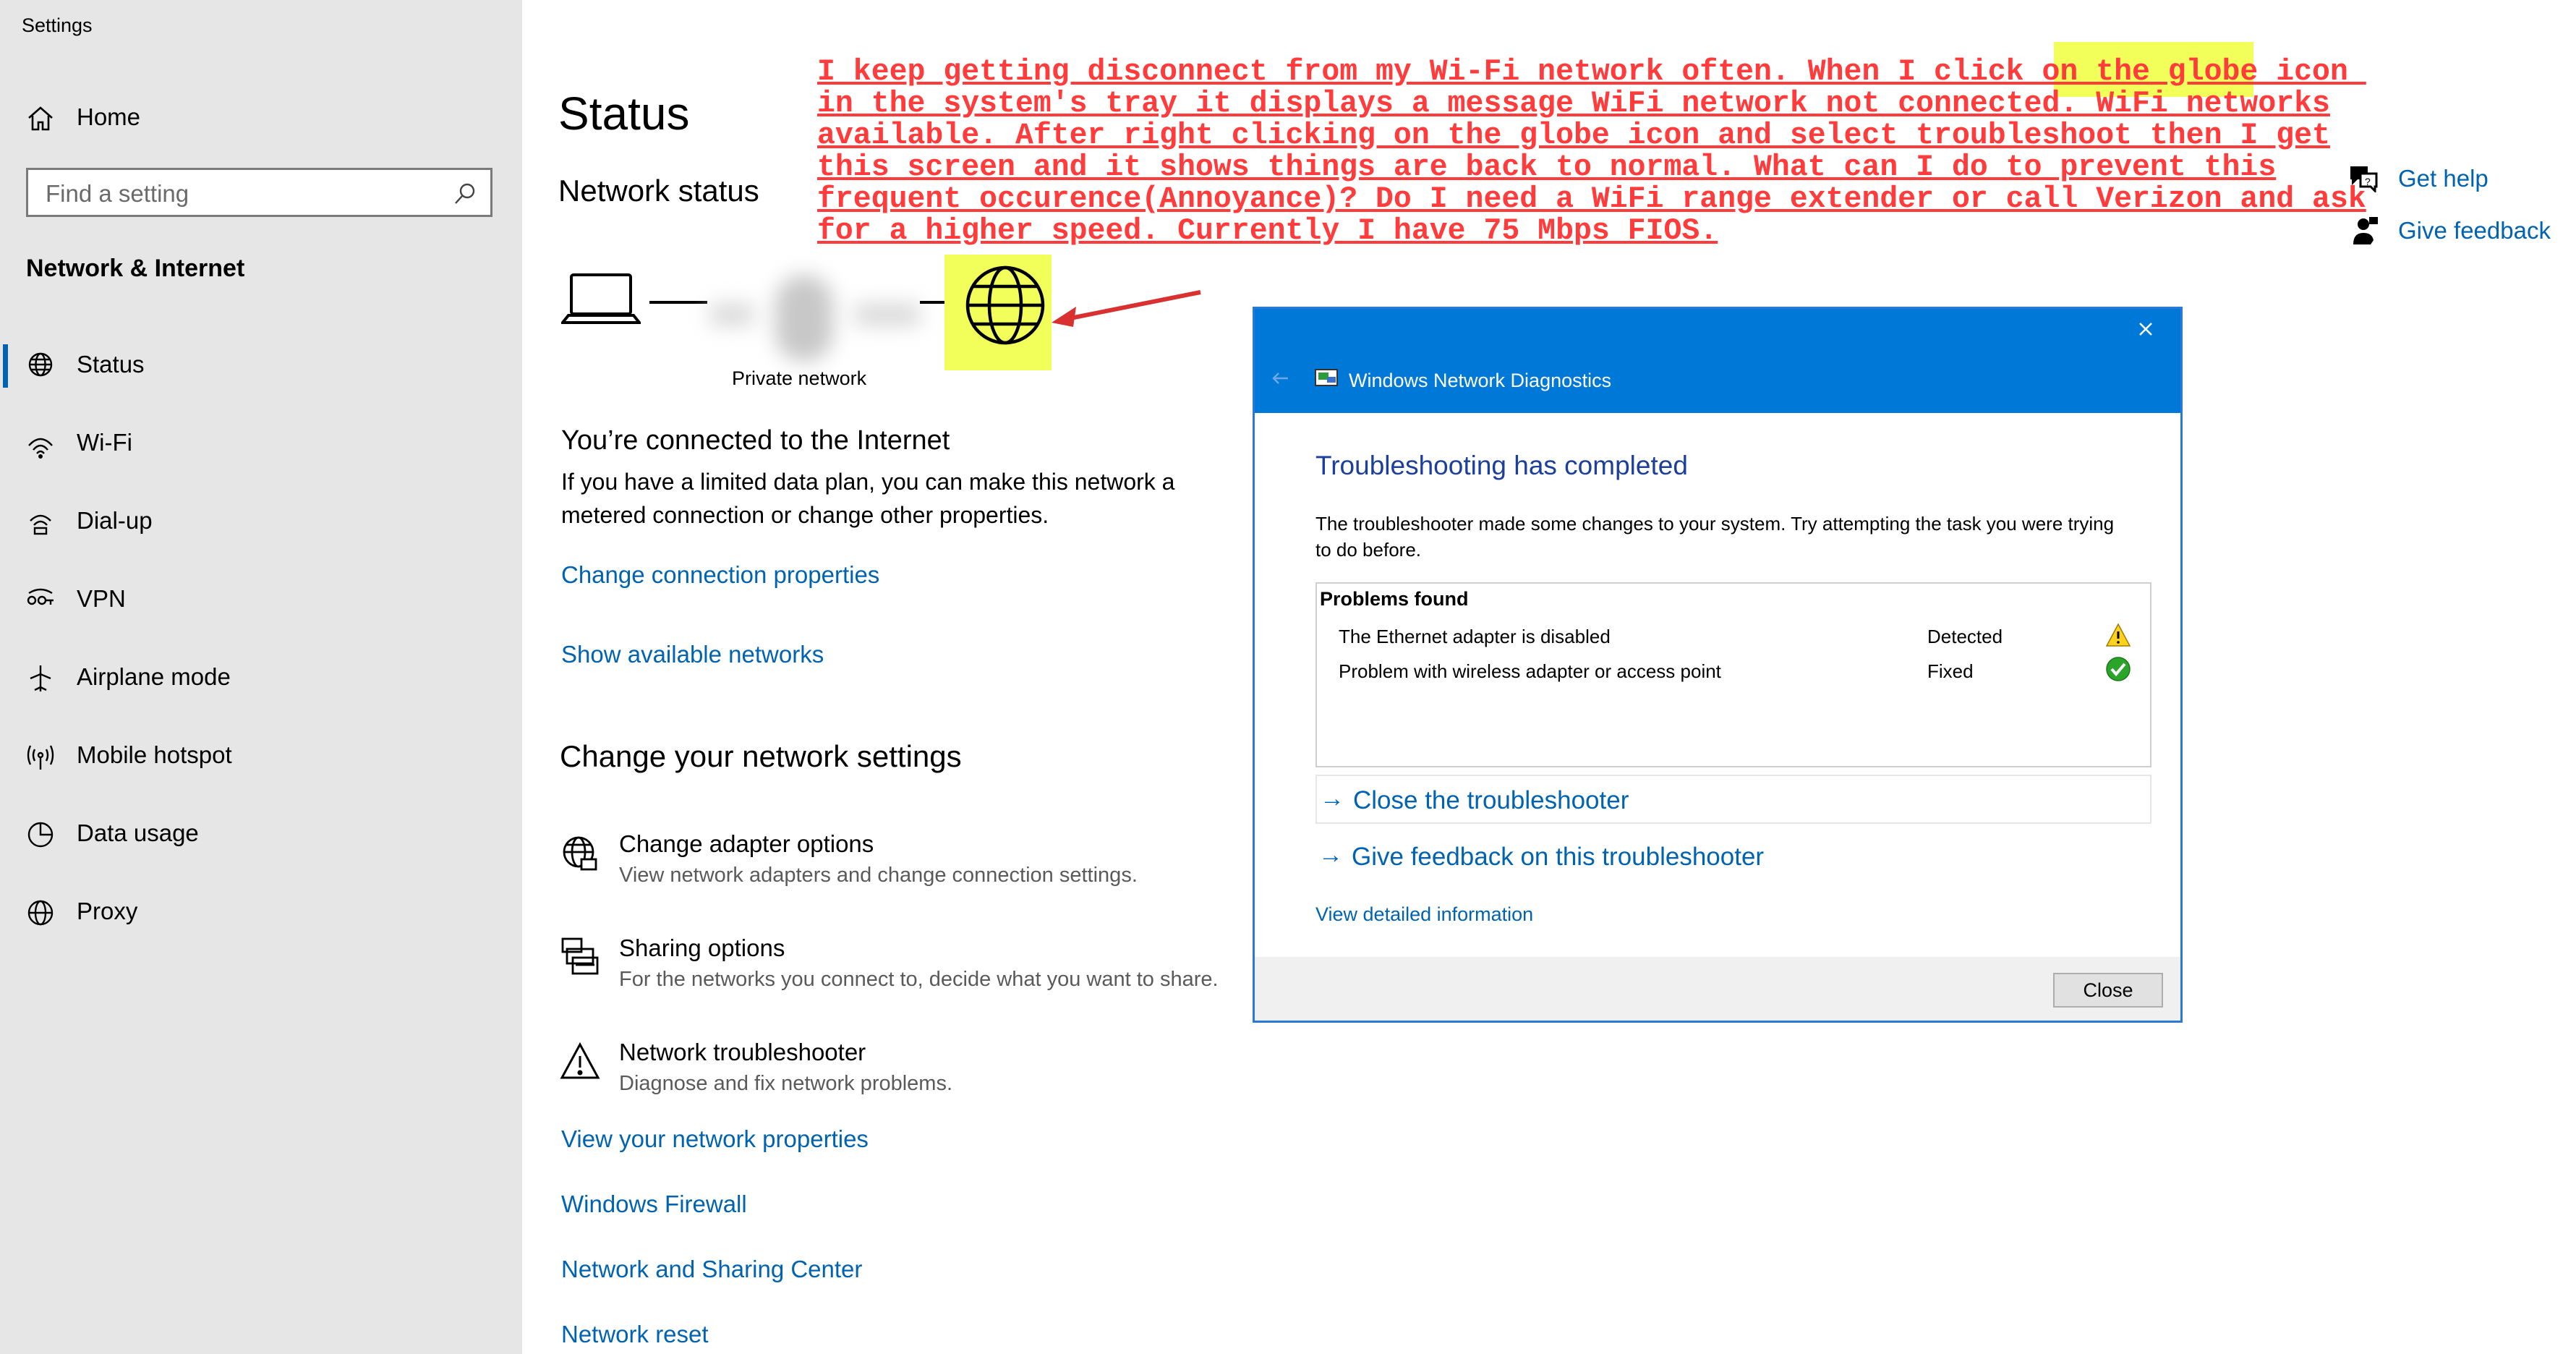 The height and width of the screenshot is (1354, 2576). I want to click on connected-title: You’re connected to the Internet, so click(756, 440).